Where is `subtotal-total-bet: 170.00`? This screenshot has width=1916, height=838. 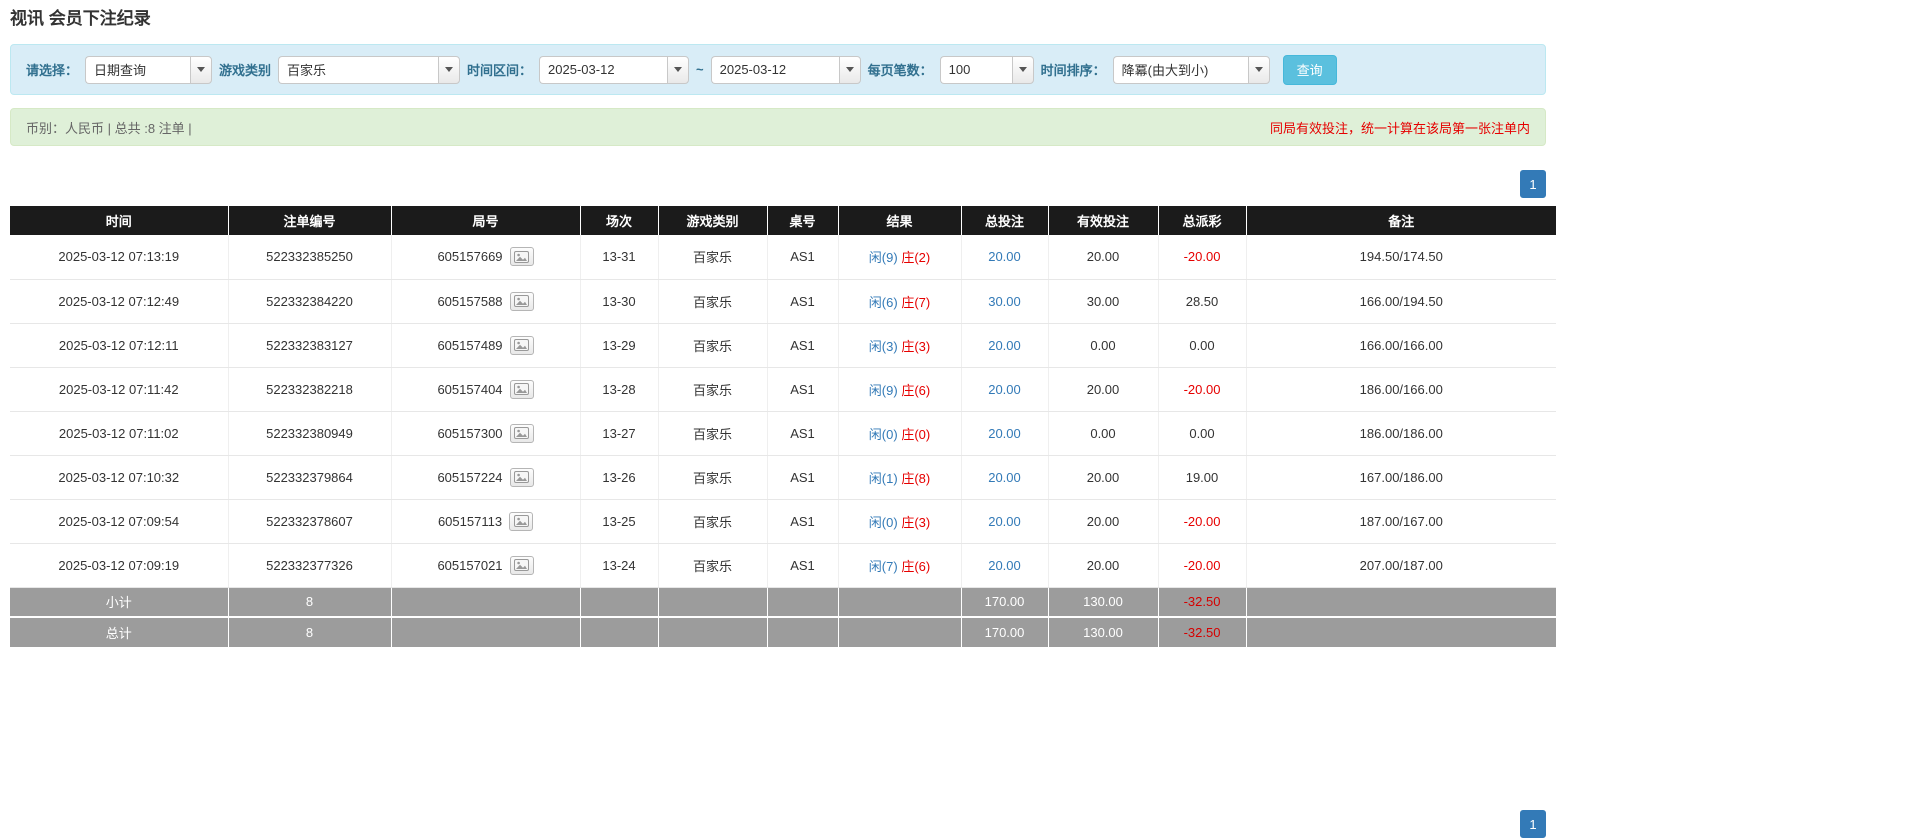 subtotal-total-bet: 170.00 is located at coordinates (1005, 602).